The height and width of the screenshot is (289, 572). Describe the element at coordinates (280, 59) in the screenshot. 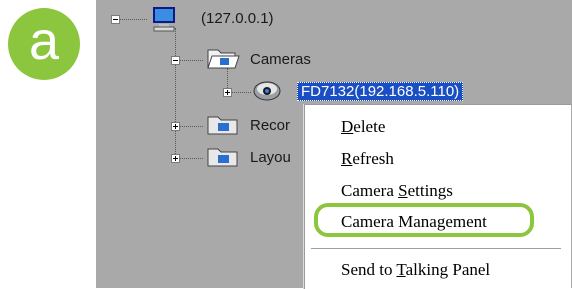

I see `tree-cameras-label: Cameras` at that location.